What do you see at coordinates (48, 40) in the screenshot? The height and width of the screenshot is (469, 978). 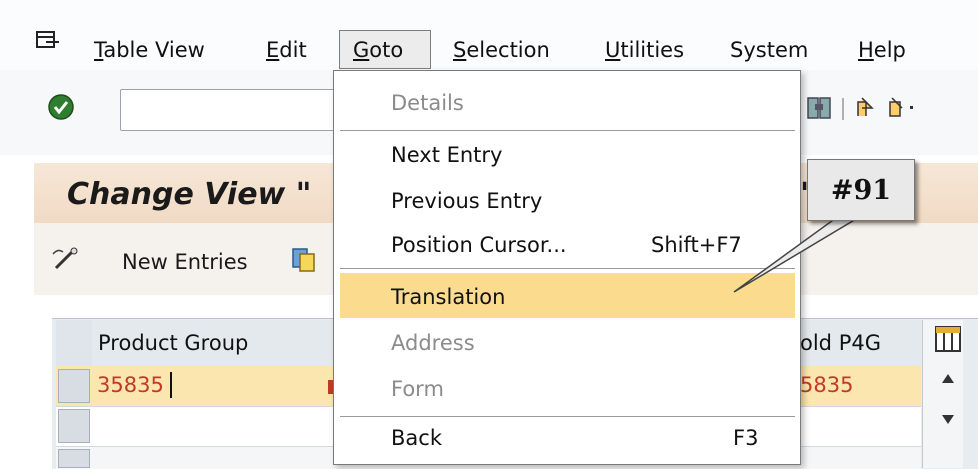 I see `menu-toggle-icon` at bounding box center [48, 40].